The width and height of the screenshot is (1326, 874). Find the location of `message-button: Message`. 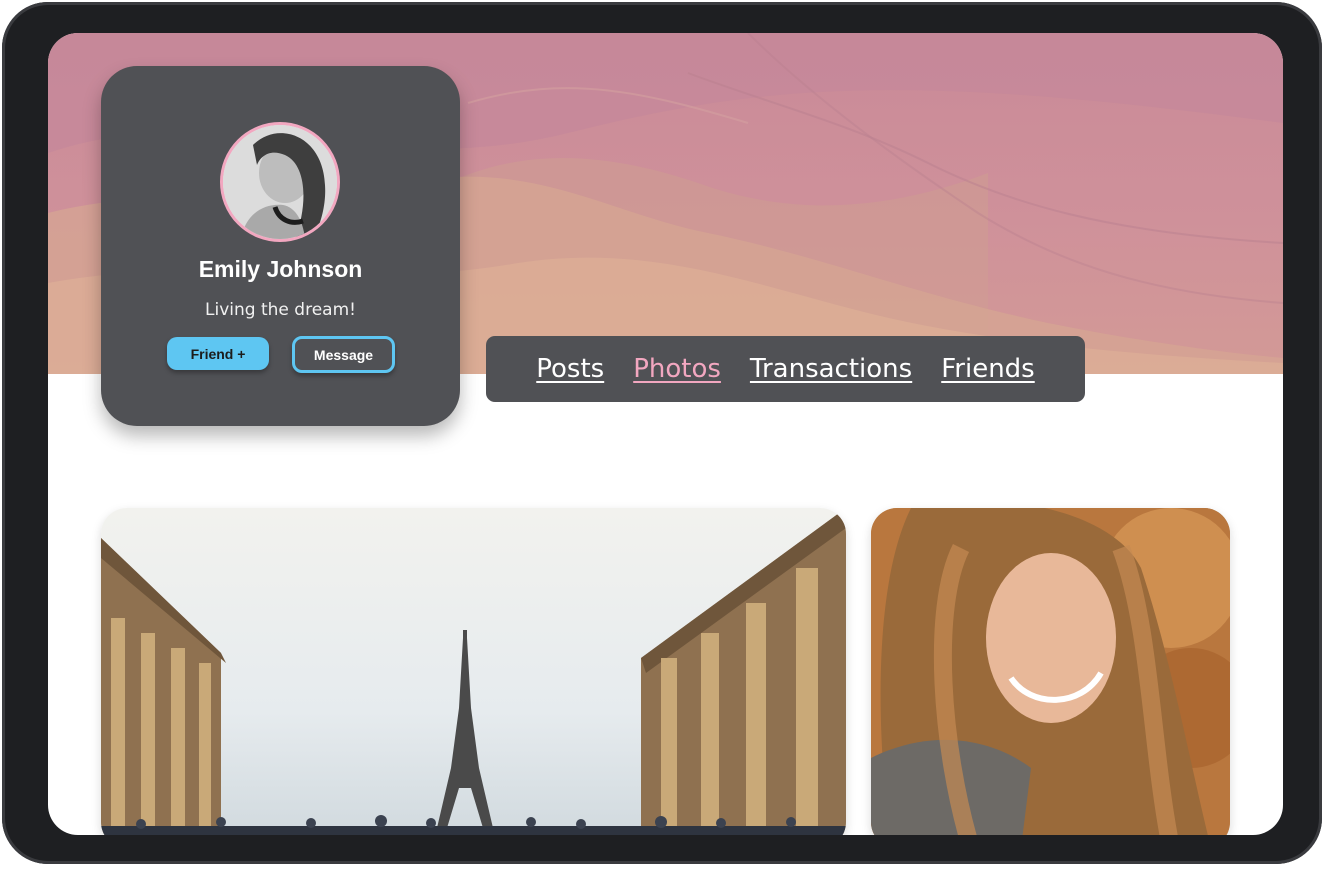

message-button: Message is located at coordinates (343, 354).